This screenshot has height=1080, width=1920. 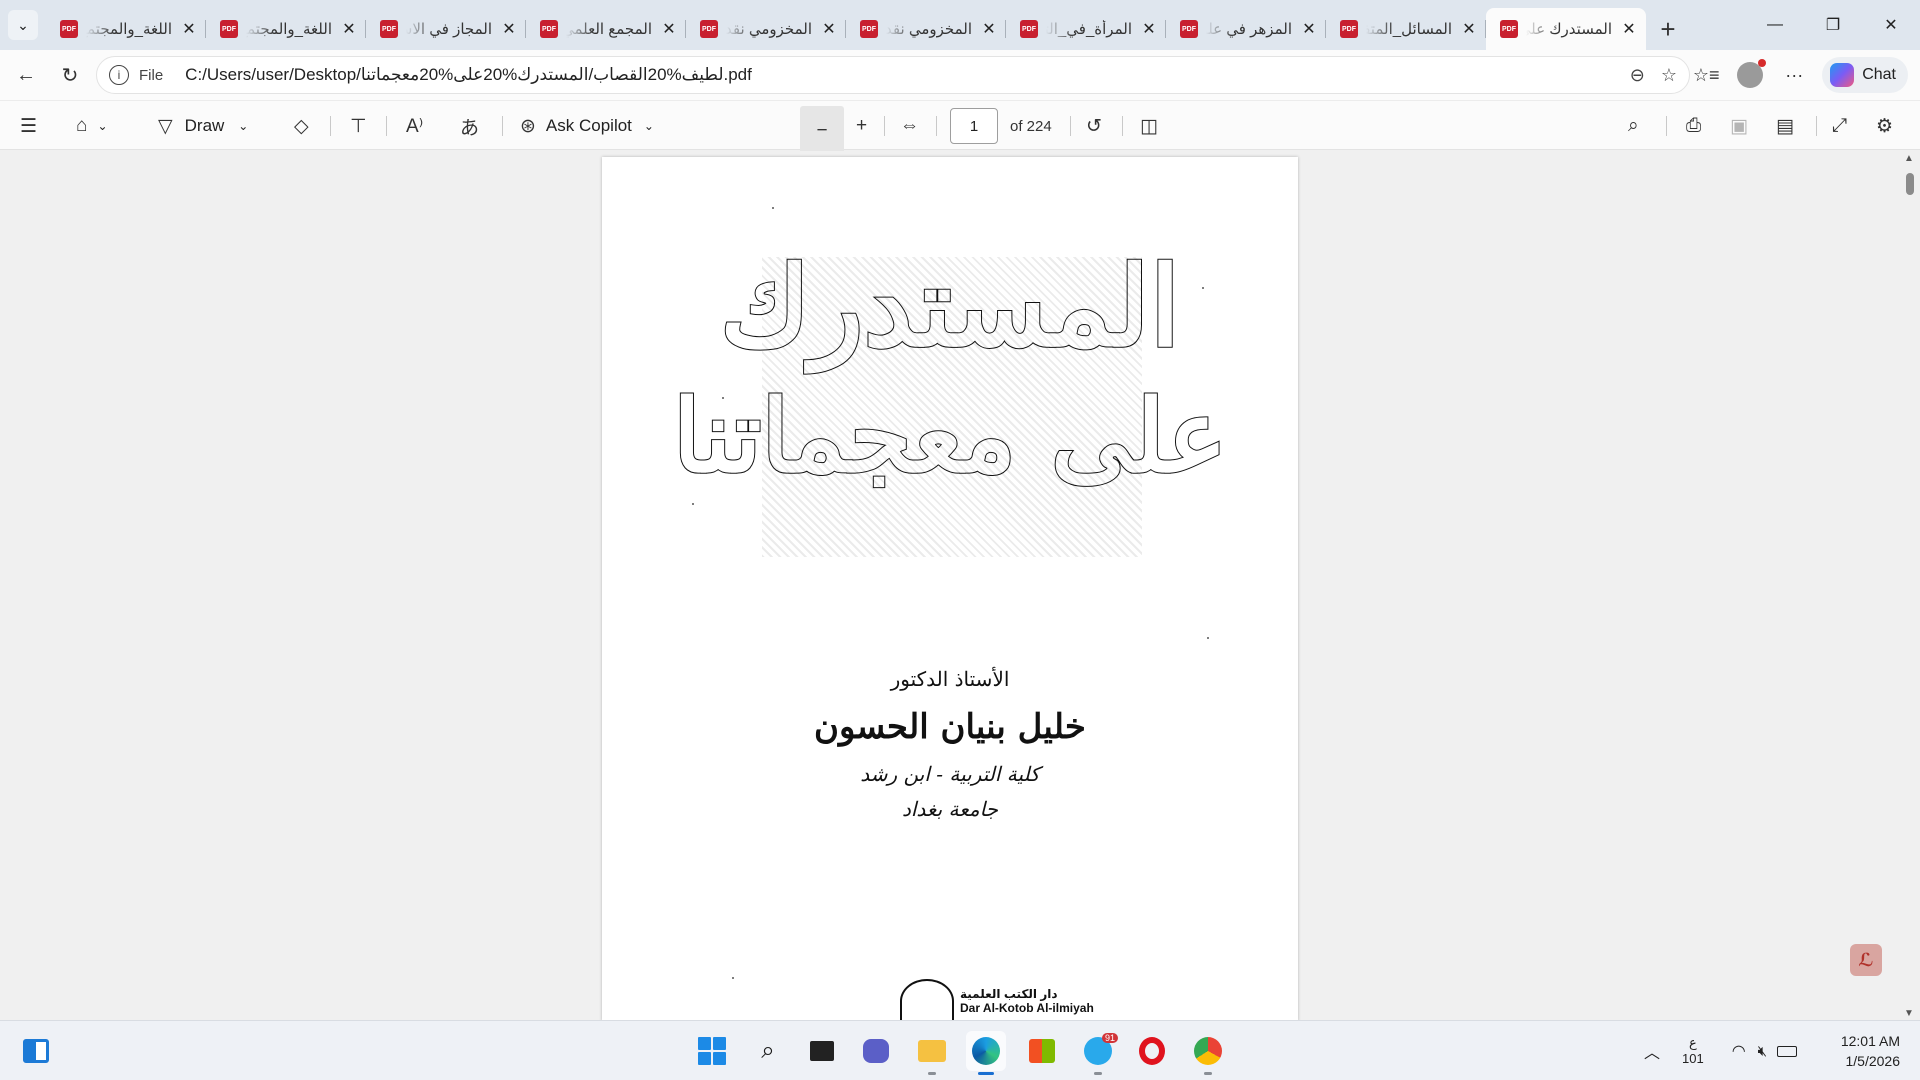 What do you see at coordinates (330, 126) in the screenshot?
I see `separator` at bounding box center [330, 126].